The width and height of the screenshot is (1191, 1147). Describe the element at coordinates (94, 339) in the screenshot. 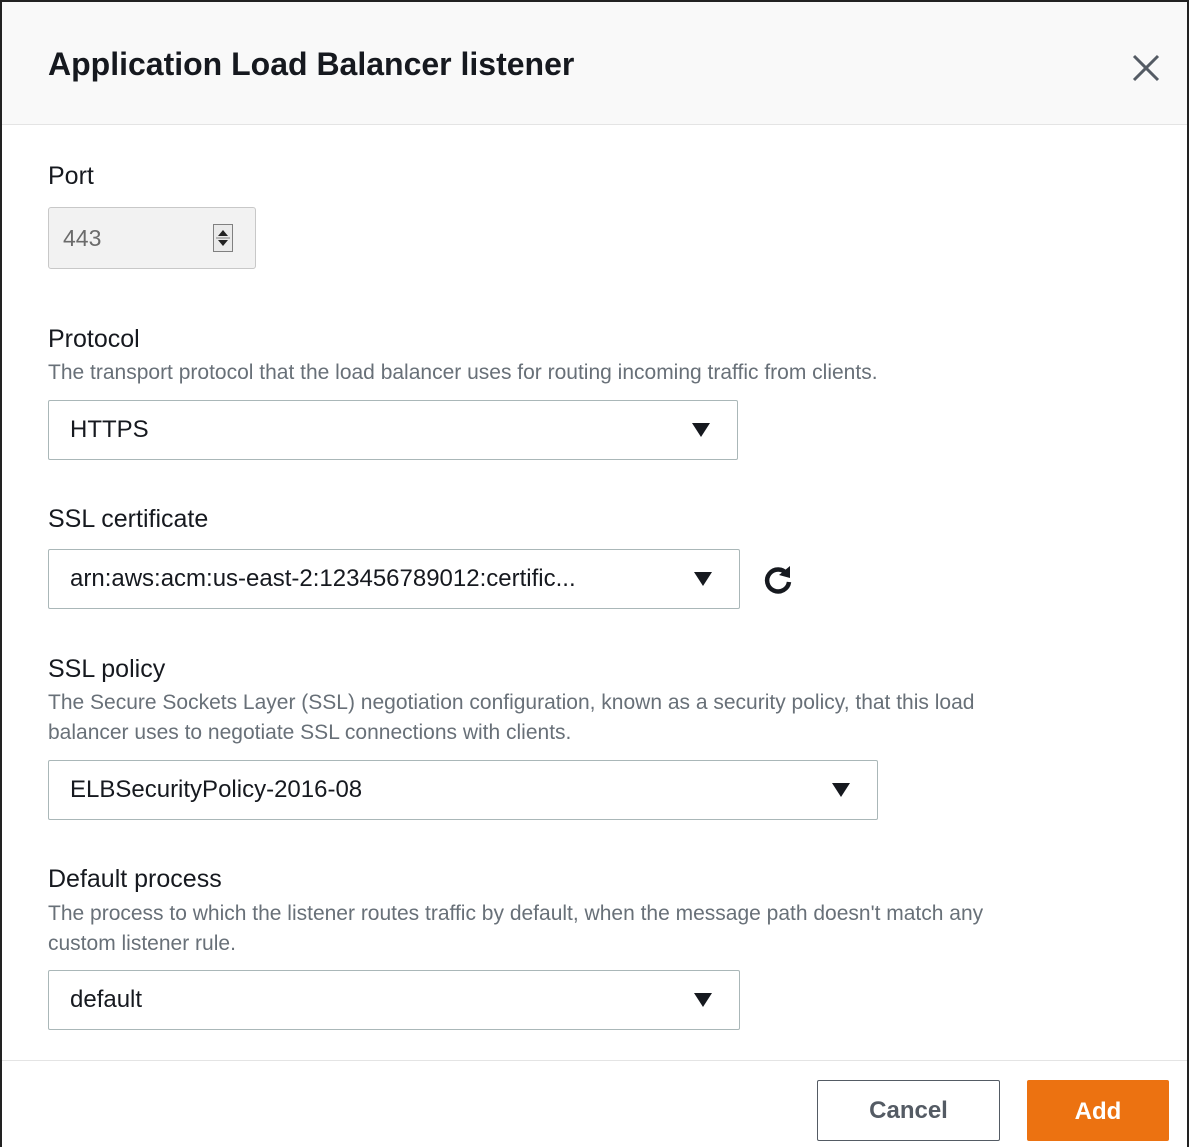

I see `protocol-label: Protocol` at that location.